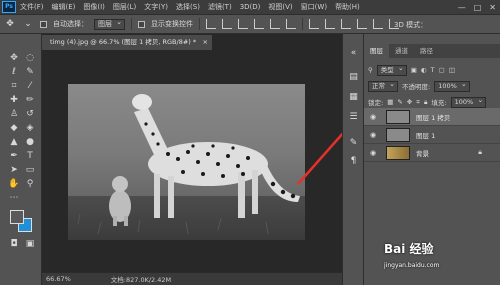 The height and width of the screenshot is (285, 500). I want to click on auto-select-checkbox, so click(43, 24).